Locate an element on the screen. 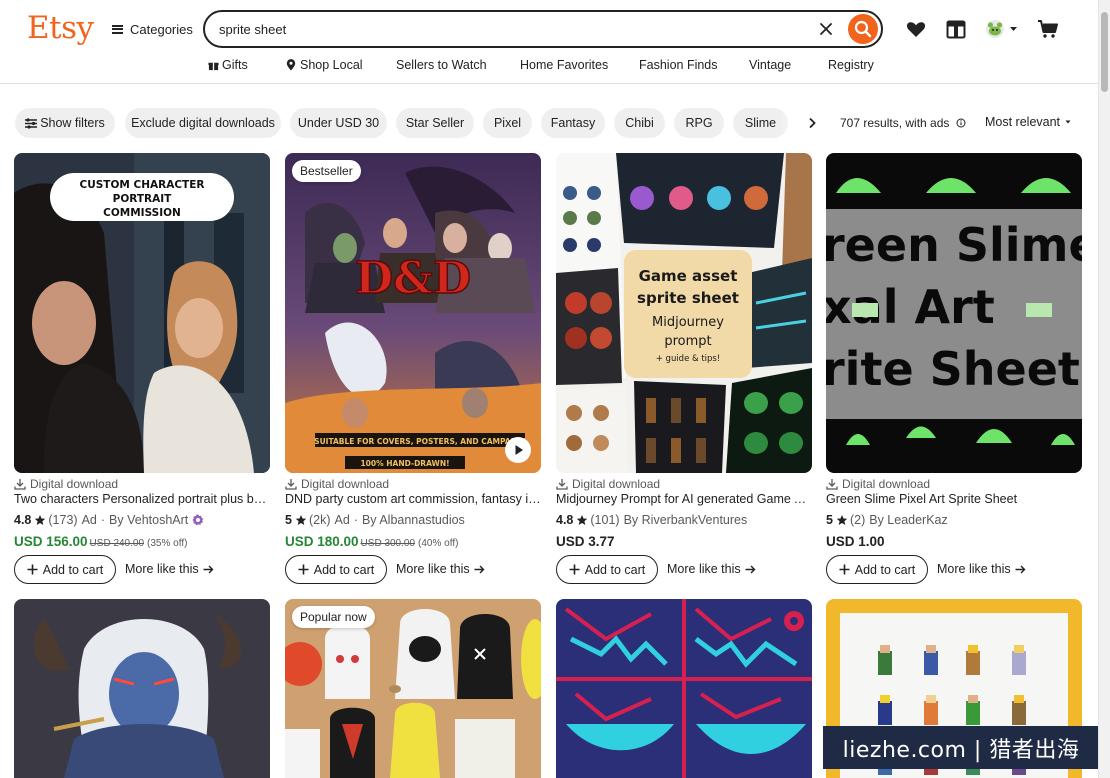 This screenshot has height=778, width=1110. price: USD 3.77 is located at coordinates (585, 541).